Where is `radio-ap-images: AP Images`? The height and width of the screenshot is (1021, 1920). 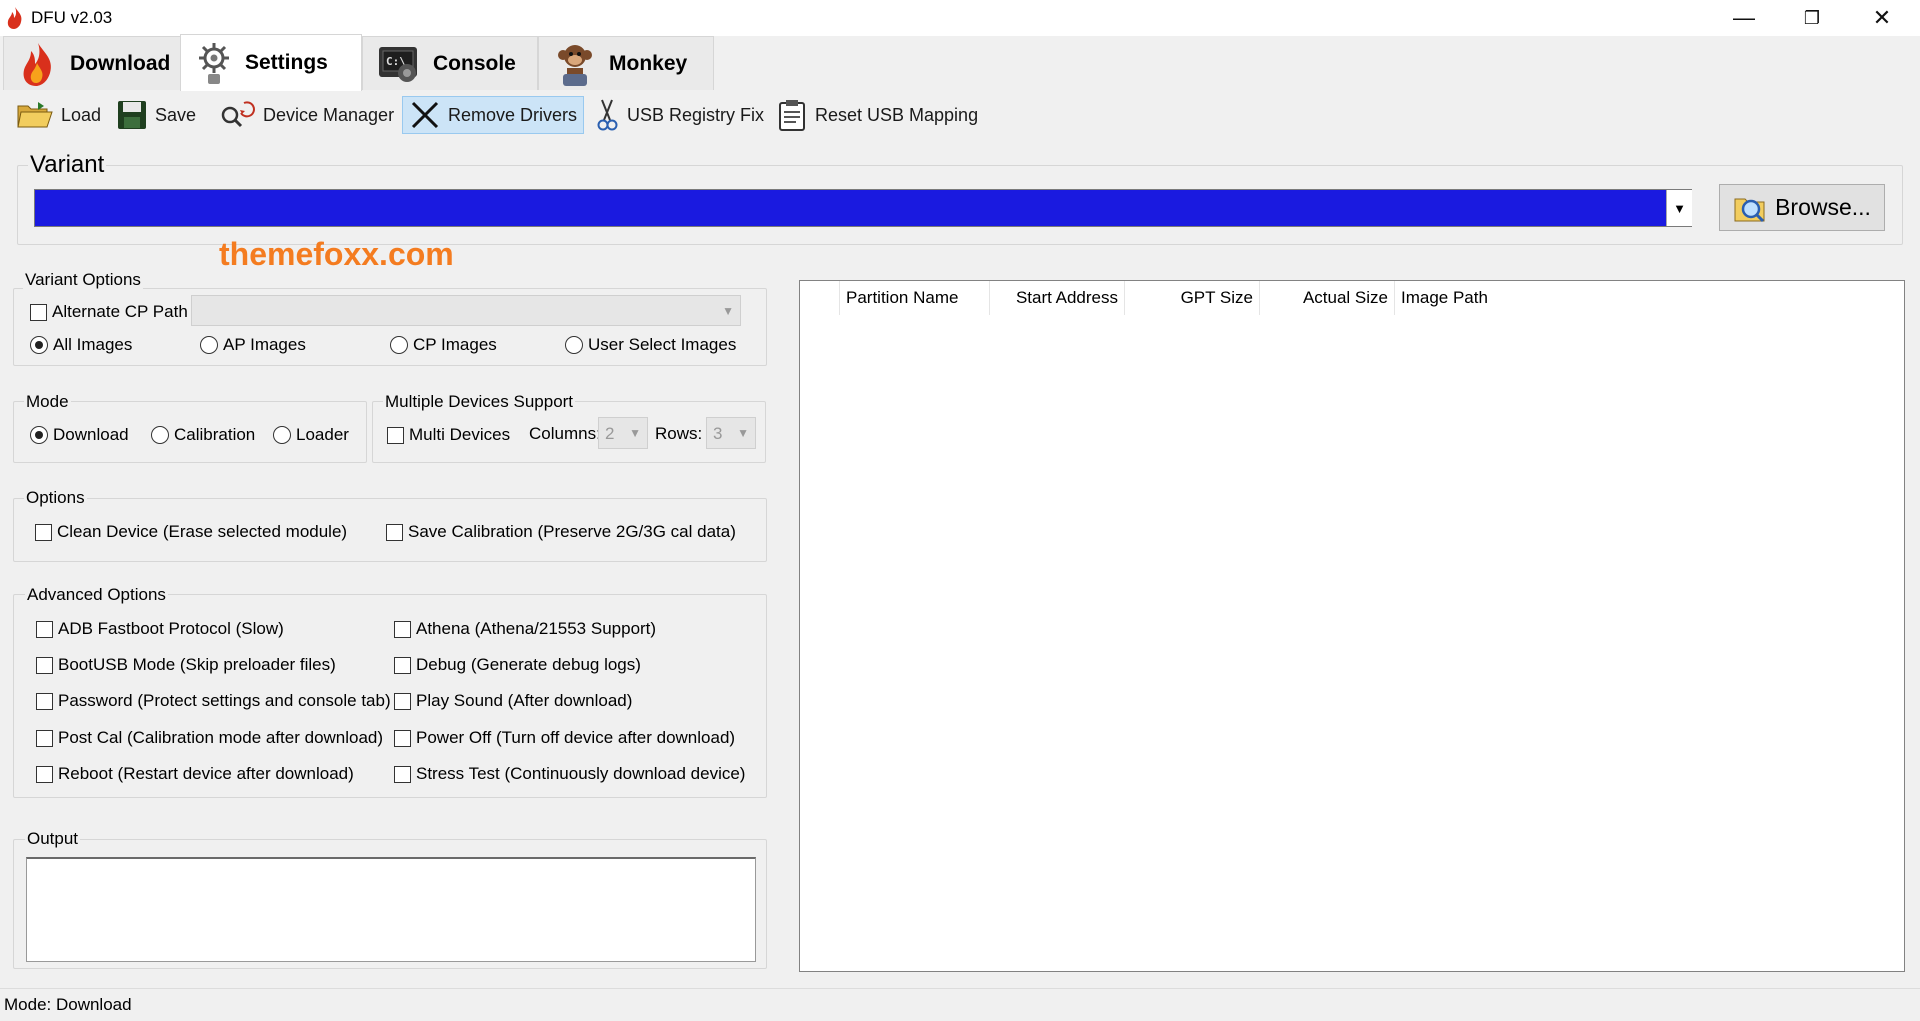 radio-ap-images: AP Images is located at coordinates (253, 345).